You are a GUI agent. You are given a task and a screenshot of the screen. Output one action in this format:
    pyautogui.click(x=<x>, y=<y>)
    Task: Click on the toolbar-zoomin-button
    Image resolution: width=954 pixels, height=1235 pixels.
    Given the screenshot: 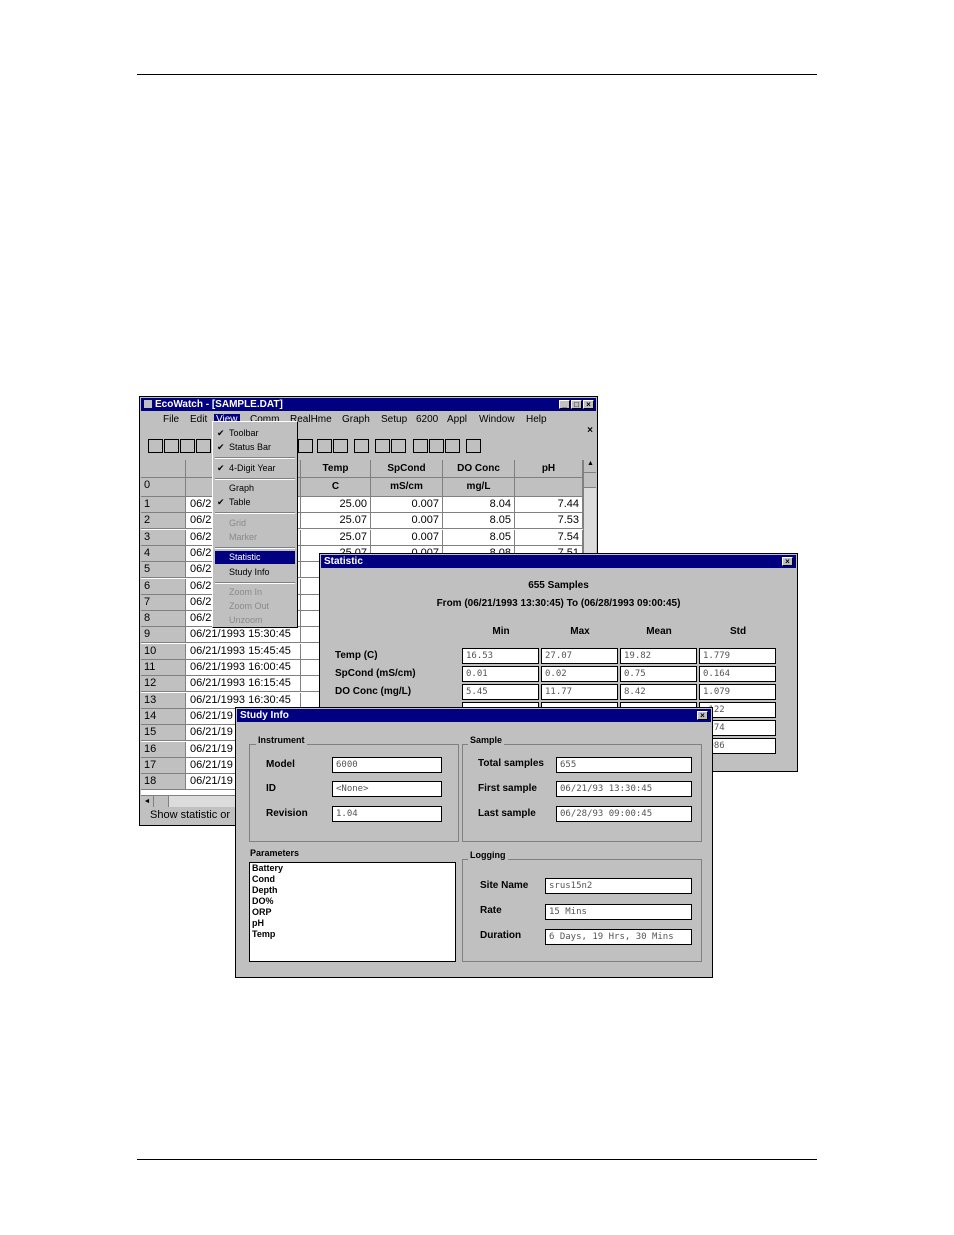 What is the action you would take?
    pyautogui.click(x=420, y=446)
    